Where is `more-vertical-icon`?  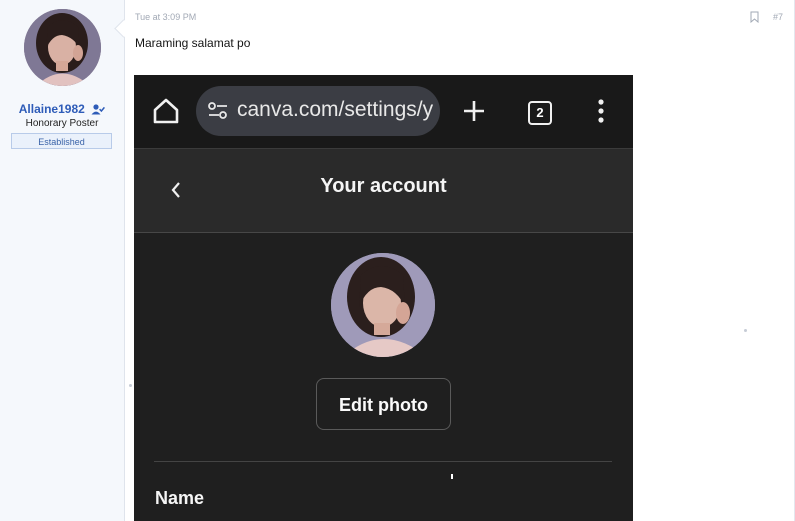 more-vertical-icon is located at coordinates (601, 112).